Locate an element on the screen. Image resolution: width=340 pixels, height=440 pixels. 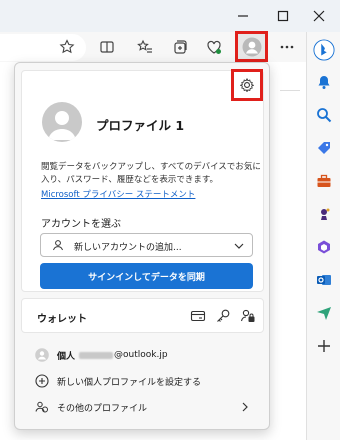
sidebar-shopping-button is located at coordinates (324, 148).